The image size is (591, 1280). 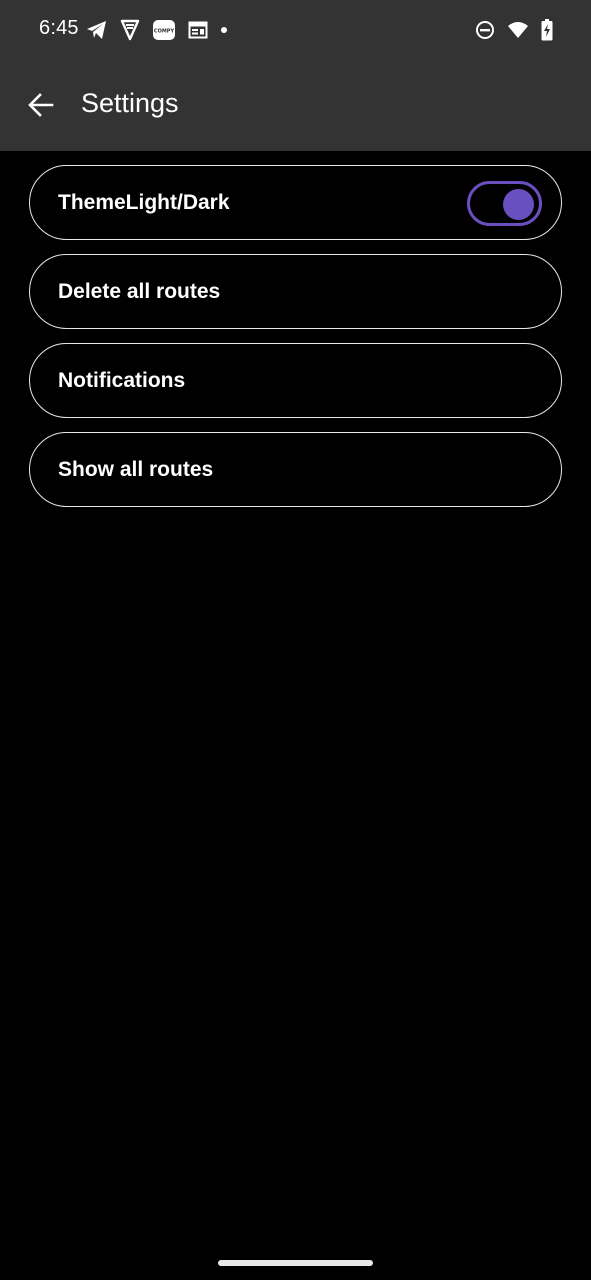 What do you see at coordinates (122, 380) in the screenshot?
I see `setting-notifications-label: Notifications` at bounding box center [122, 380].